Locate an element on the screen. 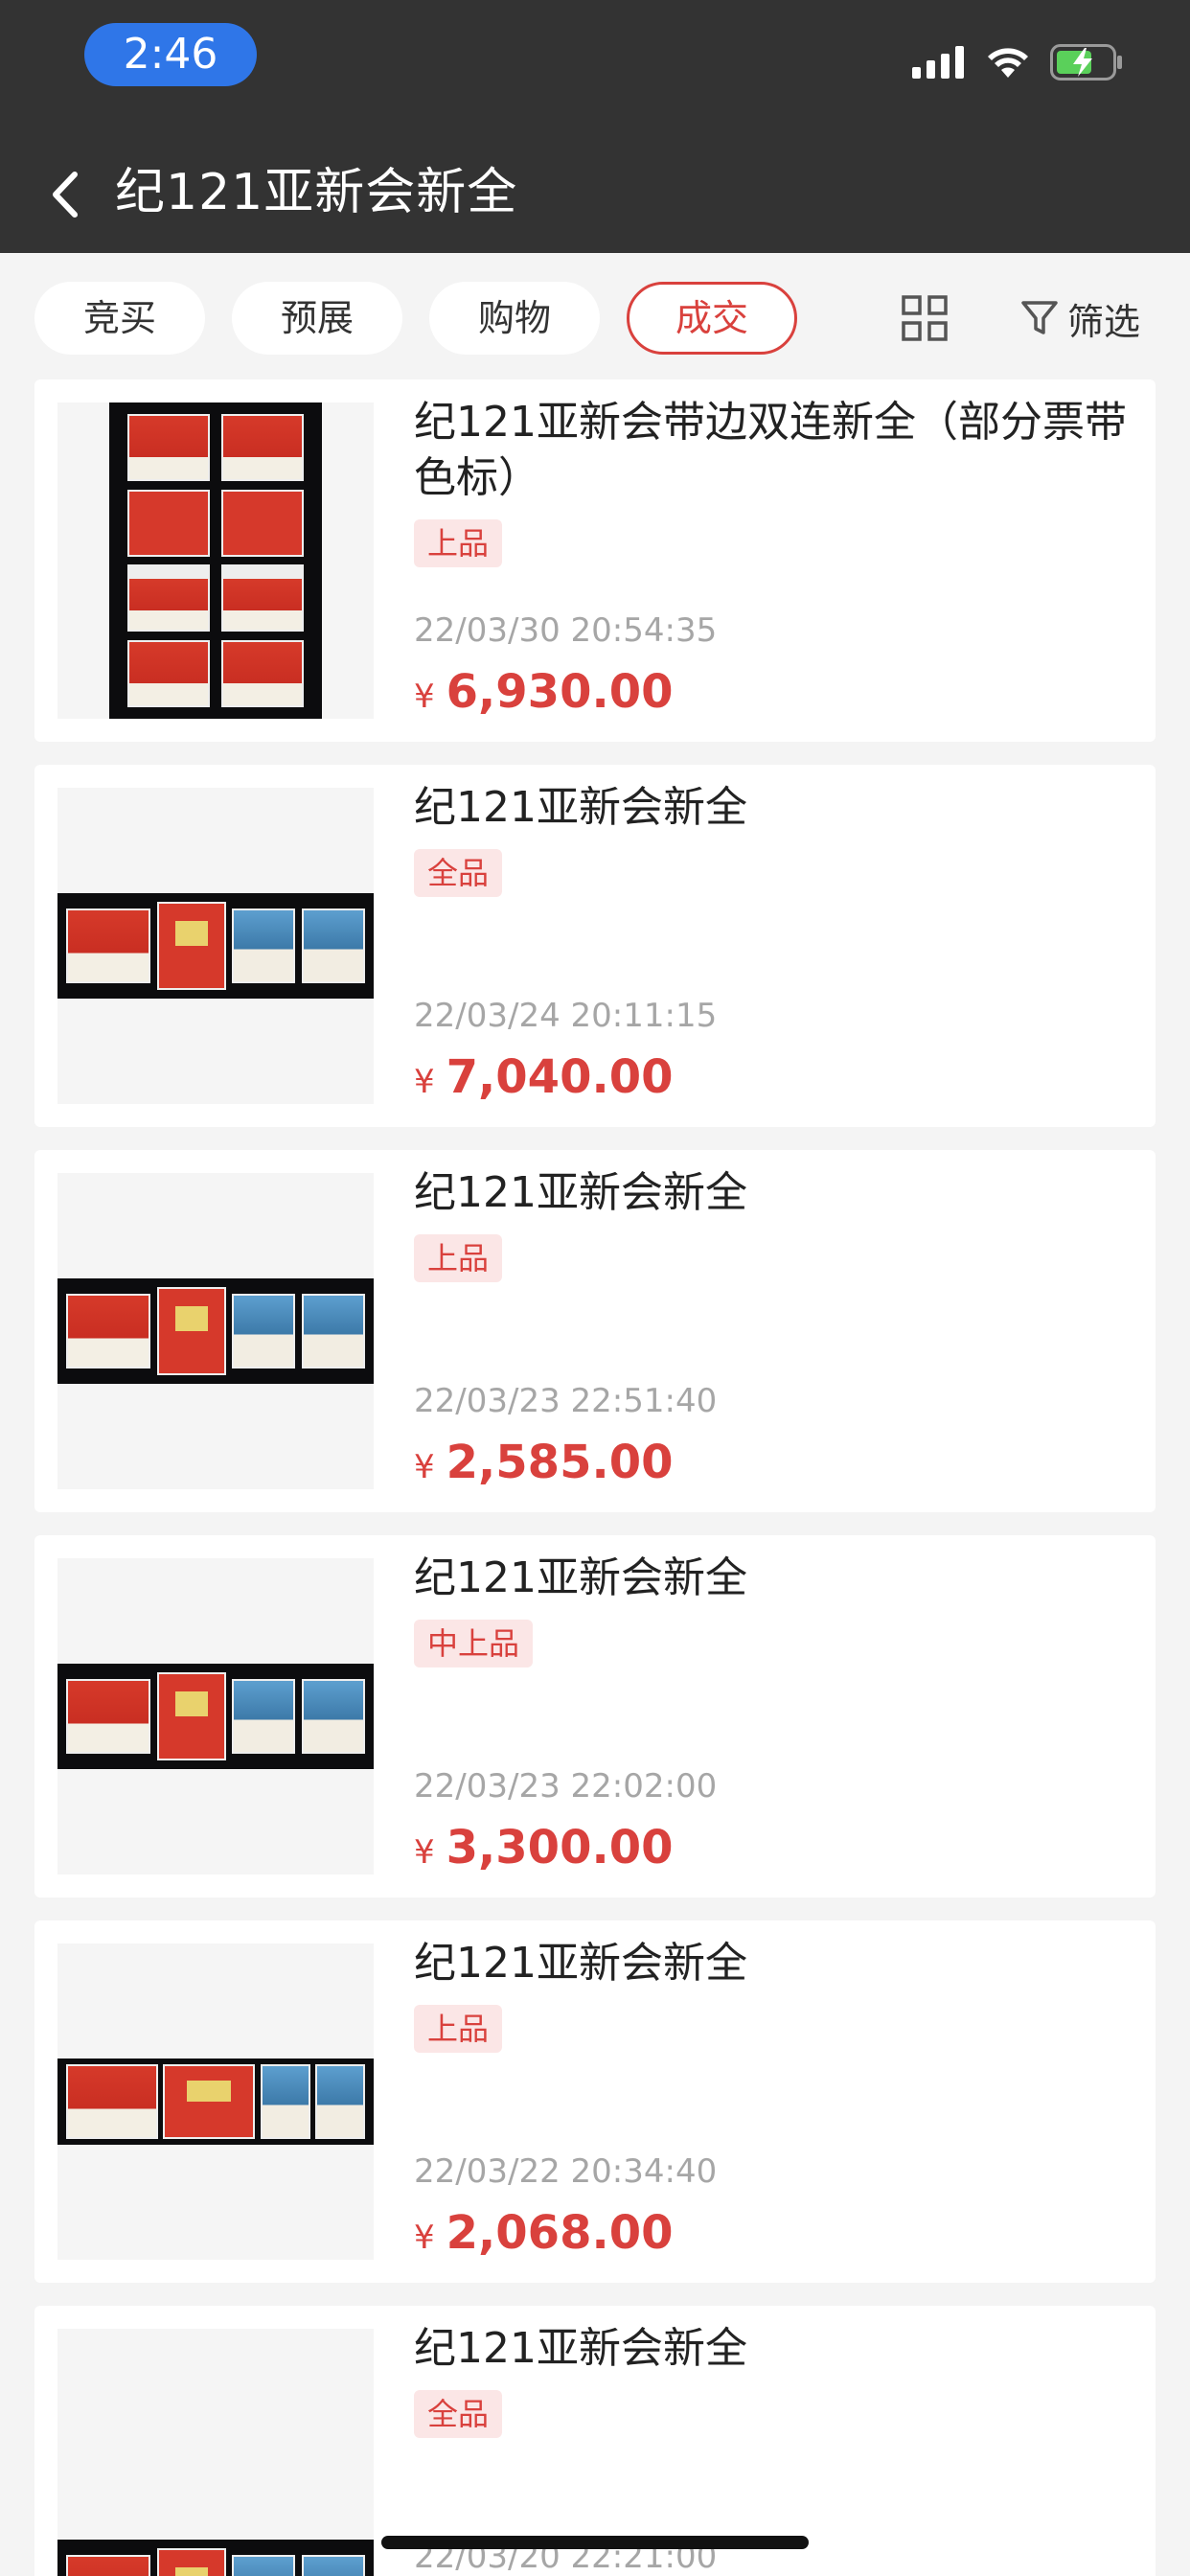  page-title: 纪121亚新会新全 is located at coordinates (317, 193).